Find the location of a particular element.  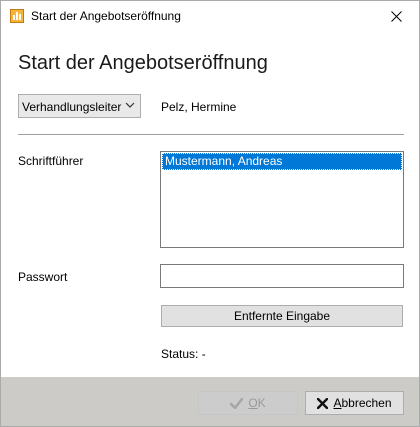

button-bar: OK Abbrechen is located at coordinates (210, 401).